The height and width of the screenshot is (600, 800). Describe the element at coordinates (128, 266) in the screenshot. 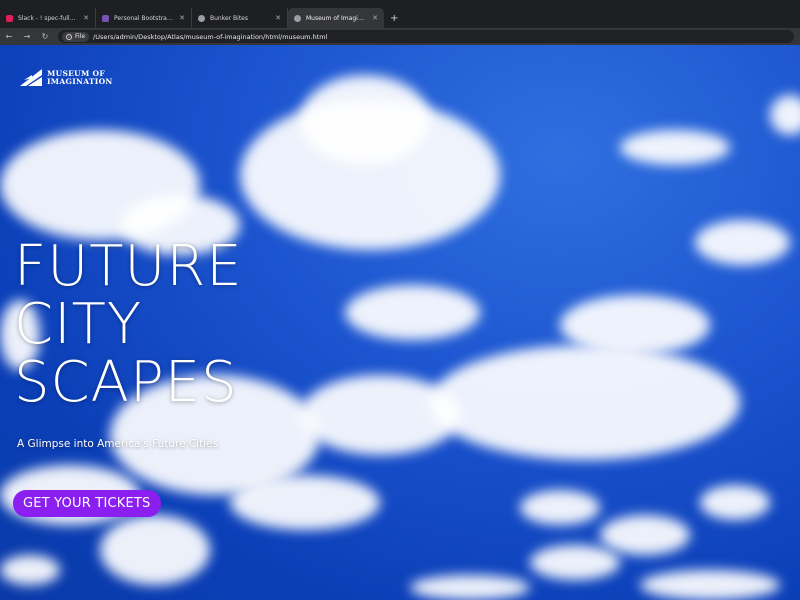

I see `hero-title-line-1: FUTURE` at that location.